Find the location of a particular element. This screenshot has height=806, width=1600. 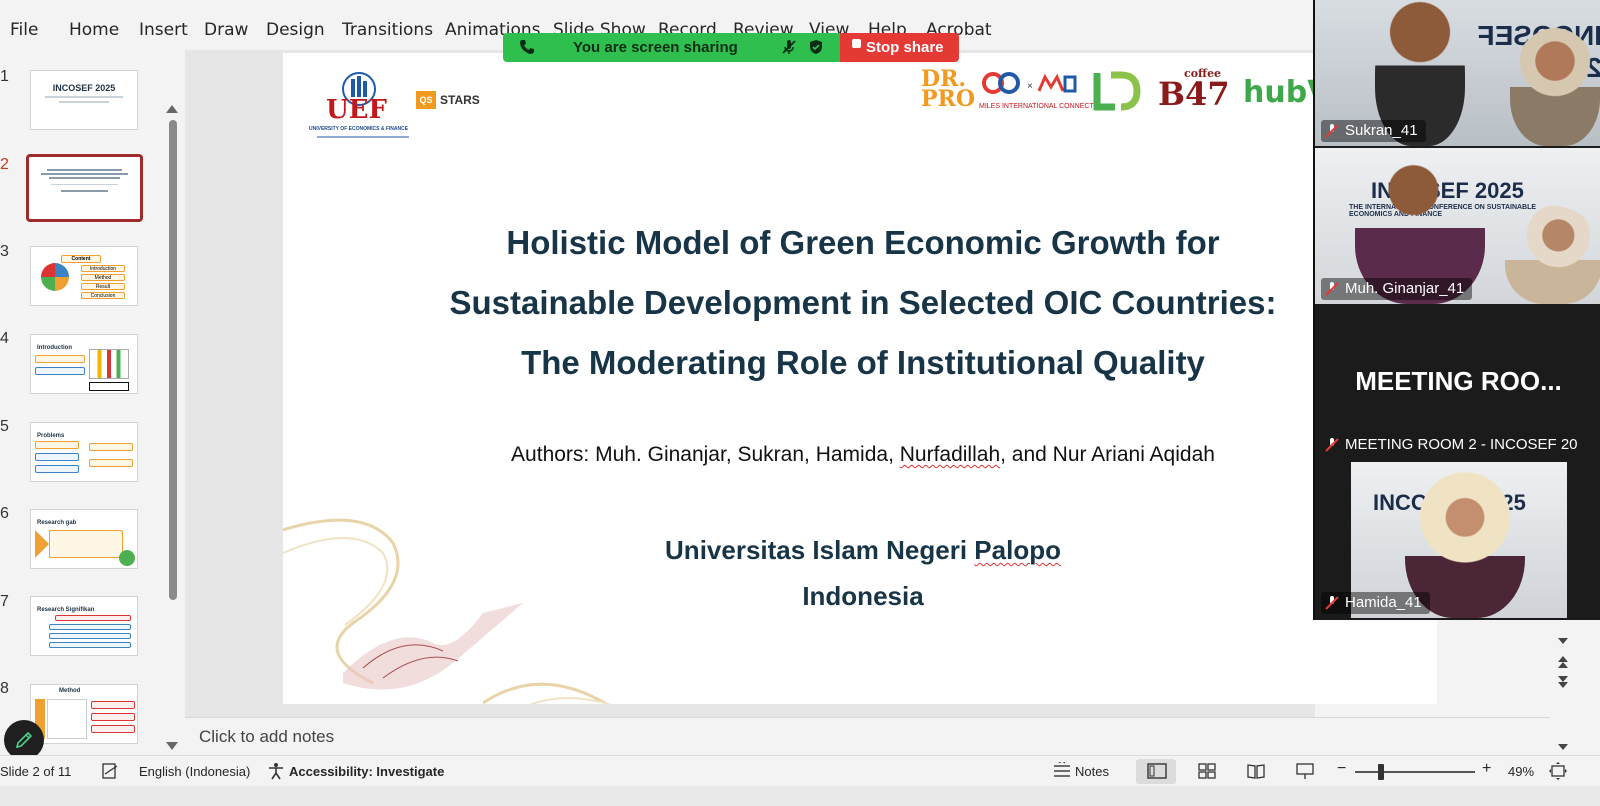

thumb-3-method: Method is located at coordinates (103, 277).